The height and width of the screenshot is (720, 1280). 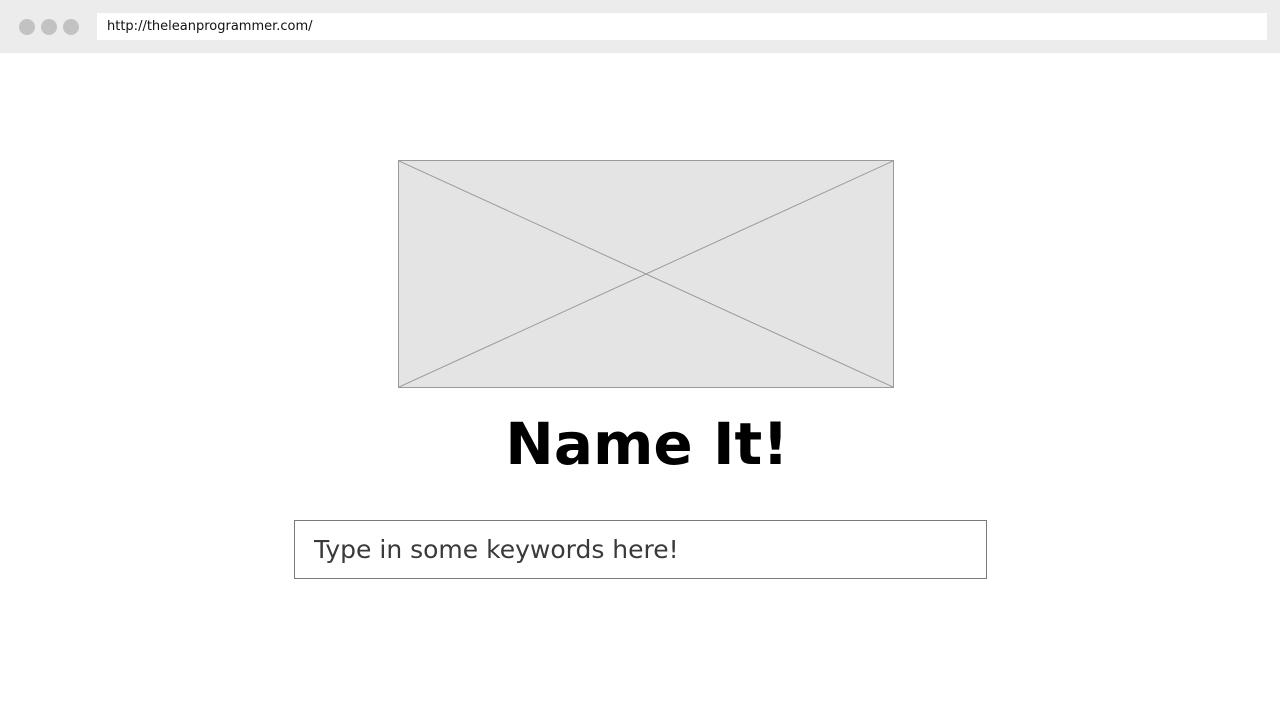 I want to click on image-placeholder-icon, so click(x=646, y=274).